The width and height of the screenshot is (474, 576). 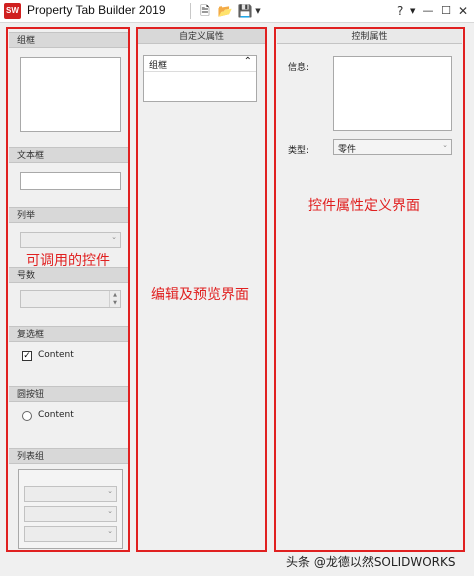 I want to click on radio-label: Content, so click(x=56, y=415).